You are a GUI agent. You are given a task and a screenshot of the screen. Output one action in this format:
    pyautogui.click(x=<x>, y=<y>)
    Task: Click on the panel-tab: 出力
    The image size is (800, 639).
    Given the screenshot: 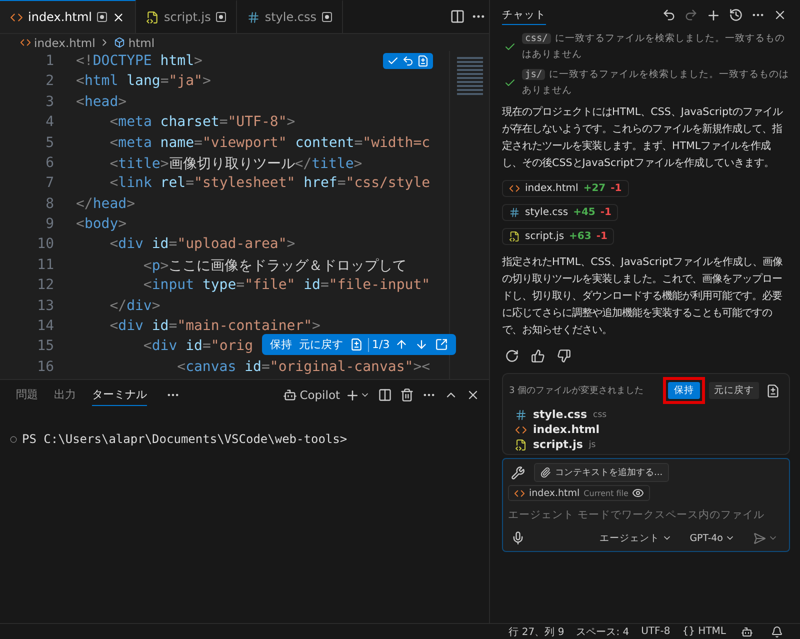 What is the action you would take?
    pyautogui.click(x=65, y=395)
    